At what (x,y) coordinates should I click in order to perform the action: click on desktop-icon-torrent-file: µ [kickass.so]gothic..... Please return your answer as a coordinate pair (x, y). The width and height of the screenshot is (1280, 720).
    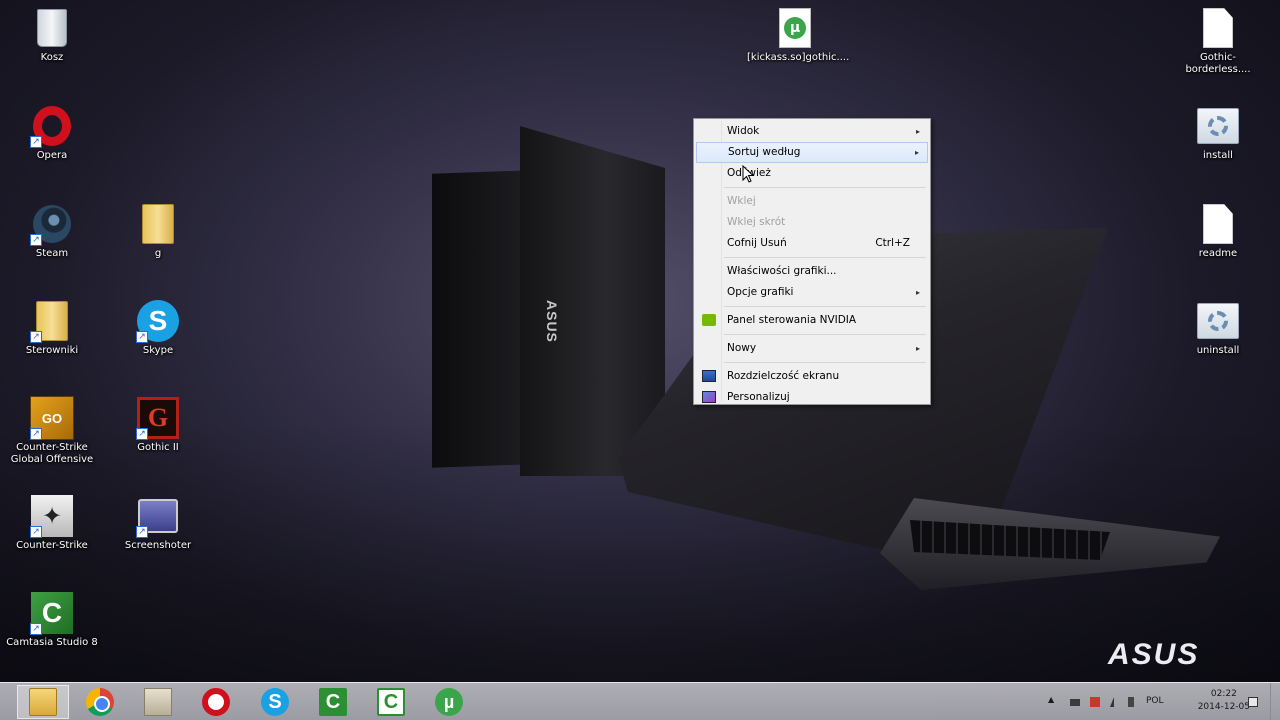
    Looking at the image, I should click on (798, 35).